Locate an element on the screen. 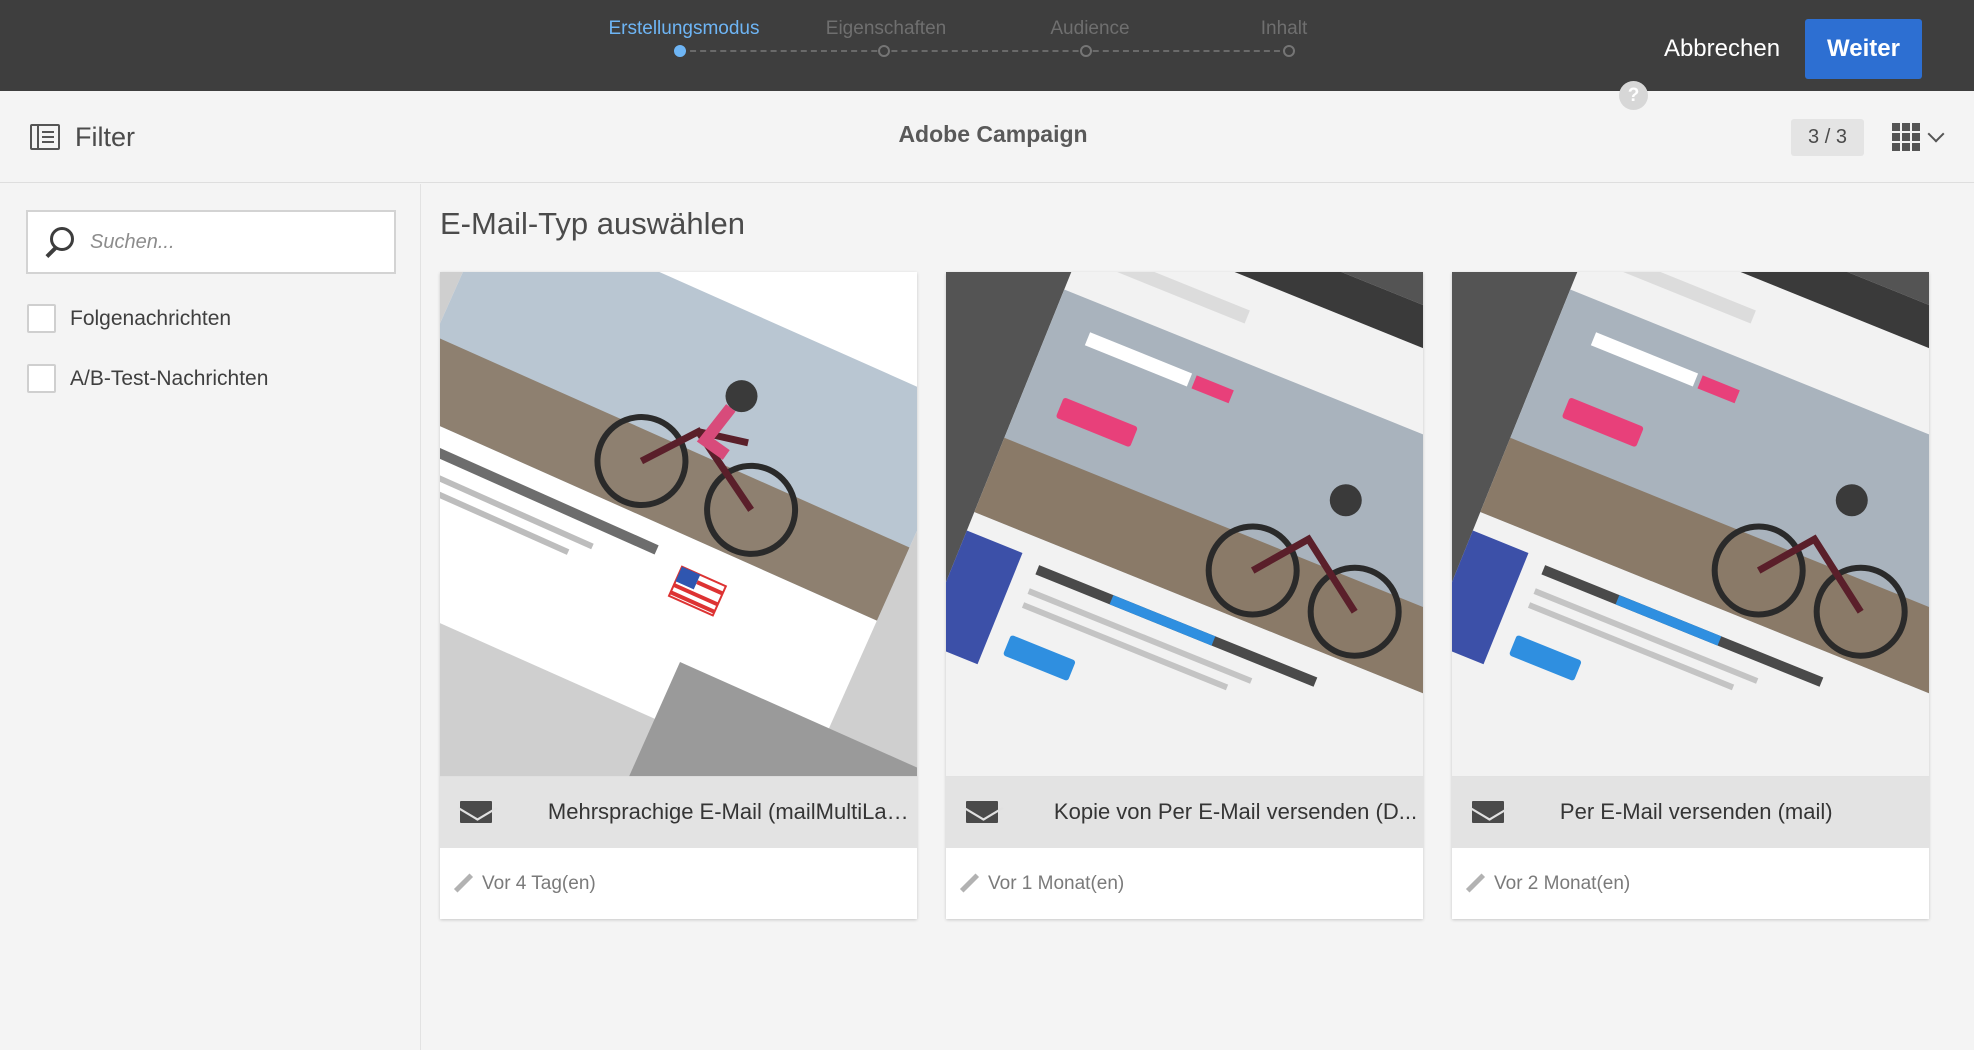 The image size is (1974, 1050). step-content-dot is located at coordinates (1289, 51).